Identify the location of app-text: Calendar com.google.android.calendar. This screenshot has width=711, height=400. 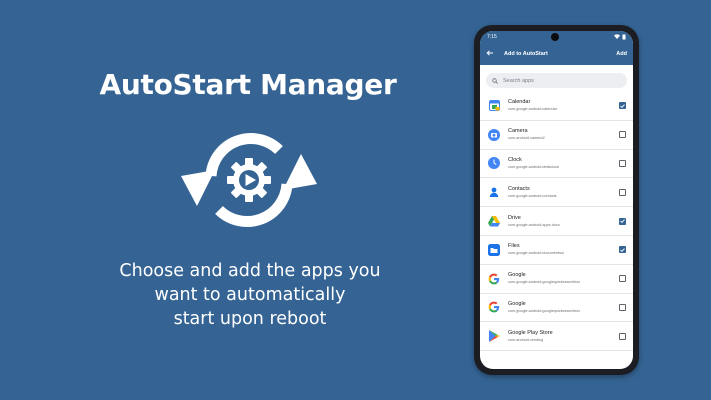
(563, 105).